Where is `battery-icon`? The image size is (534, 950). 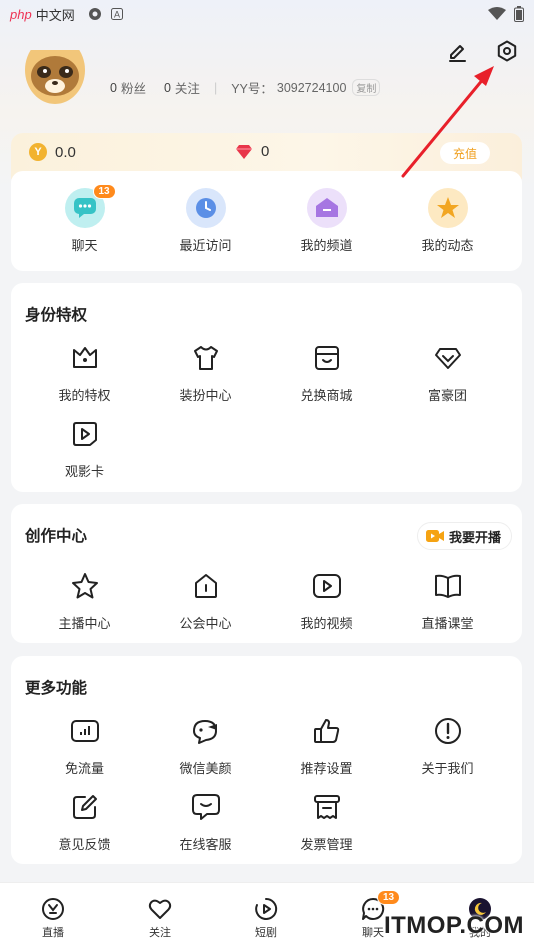
battery-icon is located at coordinates (519, 14).